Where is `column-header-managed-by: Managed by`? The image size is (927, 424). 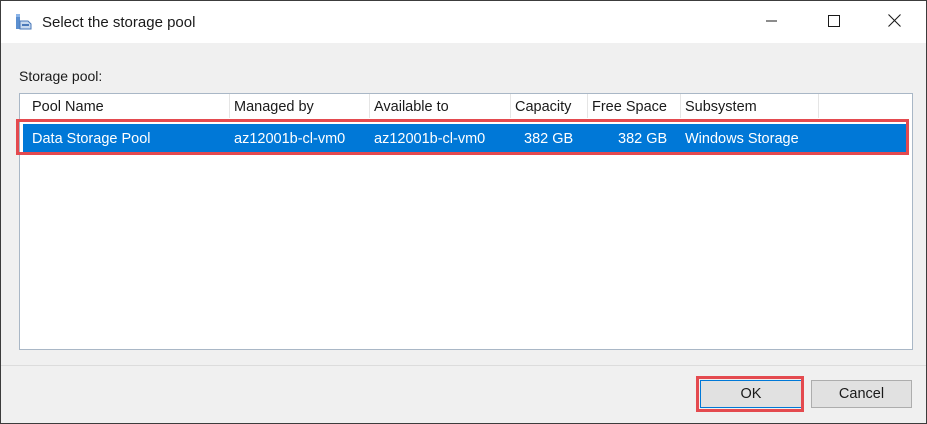 column-header-managed-by: Managed by is located at coordinates (300, 106).